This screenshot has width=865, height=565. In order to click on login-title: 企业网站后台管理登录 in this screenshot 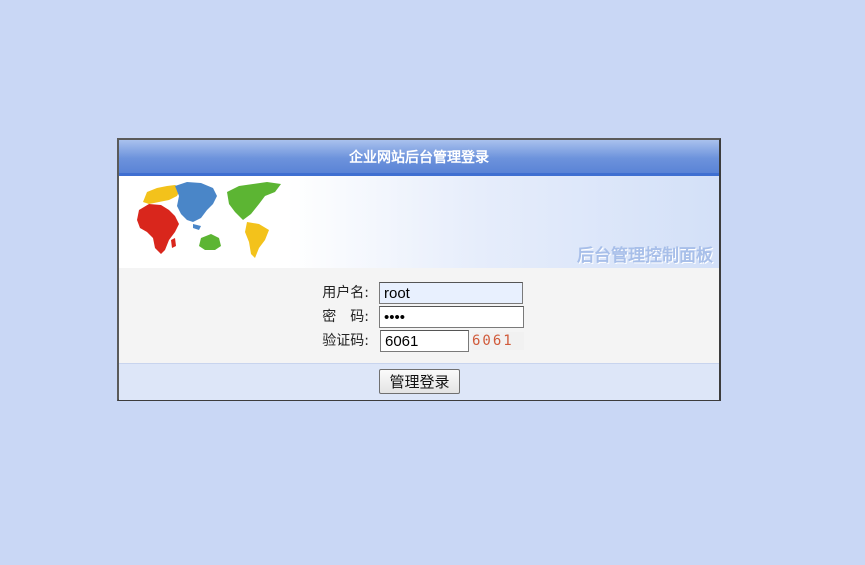, I will do `click(419, 158)`.